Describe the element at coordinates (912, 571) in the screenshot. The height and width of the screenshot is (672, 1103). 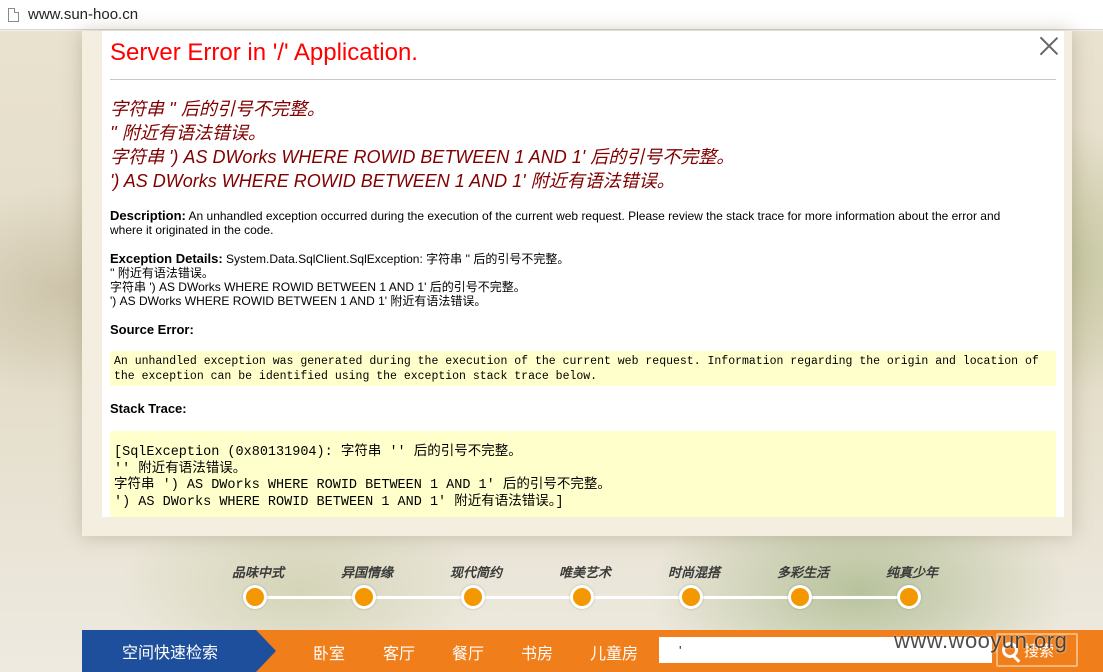
I see `category-label: 纯真少年` at that location.